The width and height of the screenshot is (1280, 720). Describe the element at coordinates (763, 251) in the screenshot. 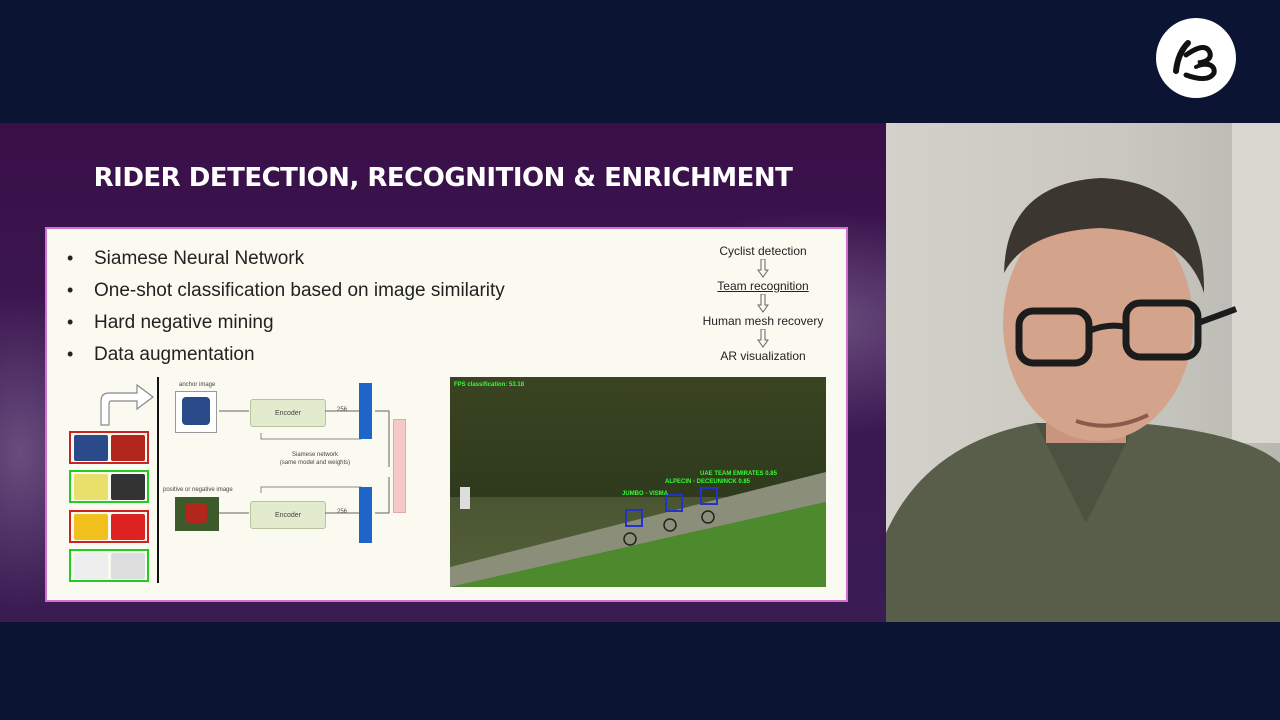

I see `pipeline-step: Cyclist detection` at that location.